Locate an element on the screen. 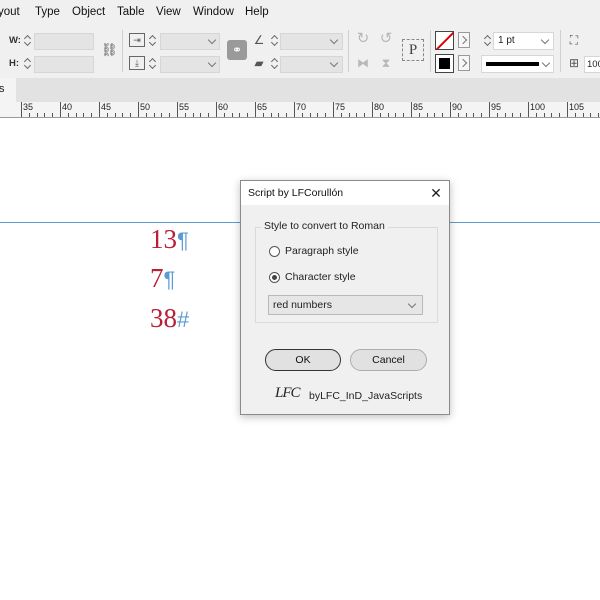 The width and height of the screenshot is (600, 600). shear-field is located at coordinates (311, 64).